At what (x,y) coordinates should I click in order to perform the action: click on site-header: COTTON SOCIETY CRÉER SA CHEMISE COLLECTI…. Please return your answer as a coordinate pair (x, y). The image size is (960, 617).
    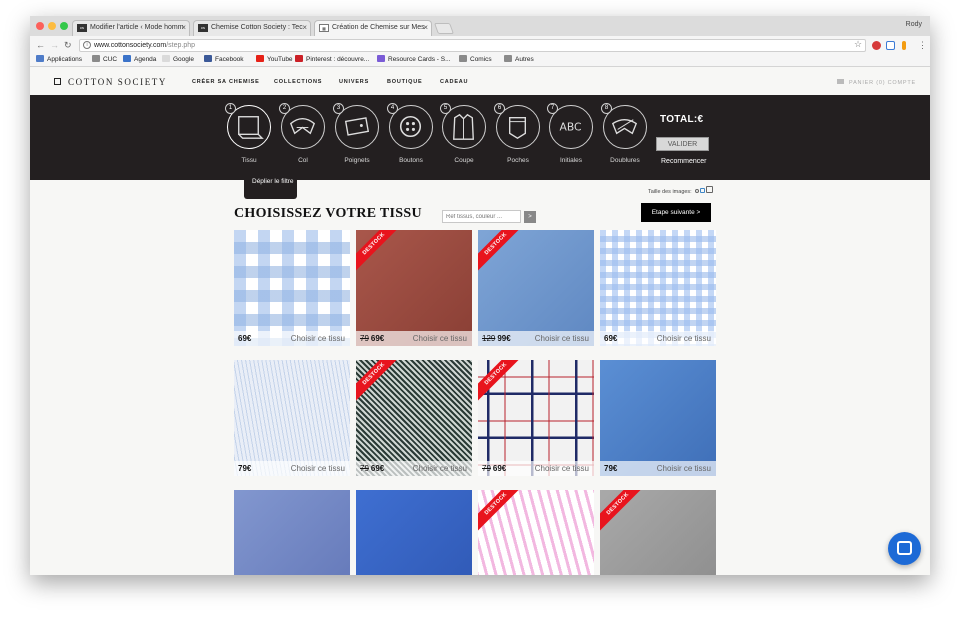
    Looking at the image, I should click on (480, 81).